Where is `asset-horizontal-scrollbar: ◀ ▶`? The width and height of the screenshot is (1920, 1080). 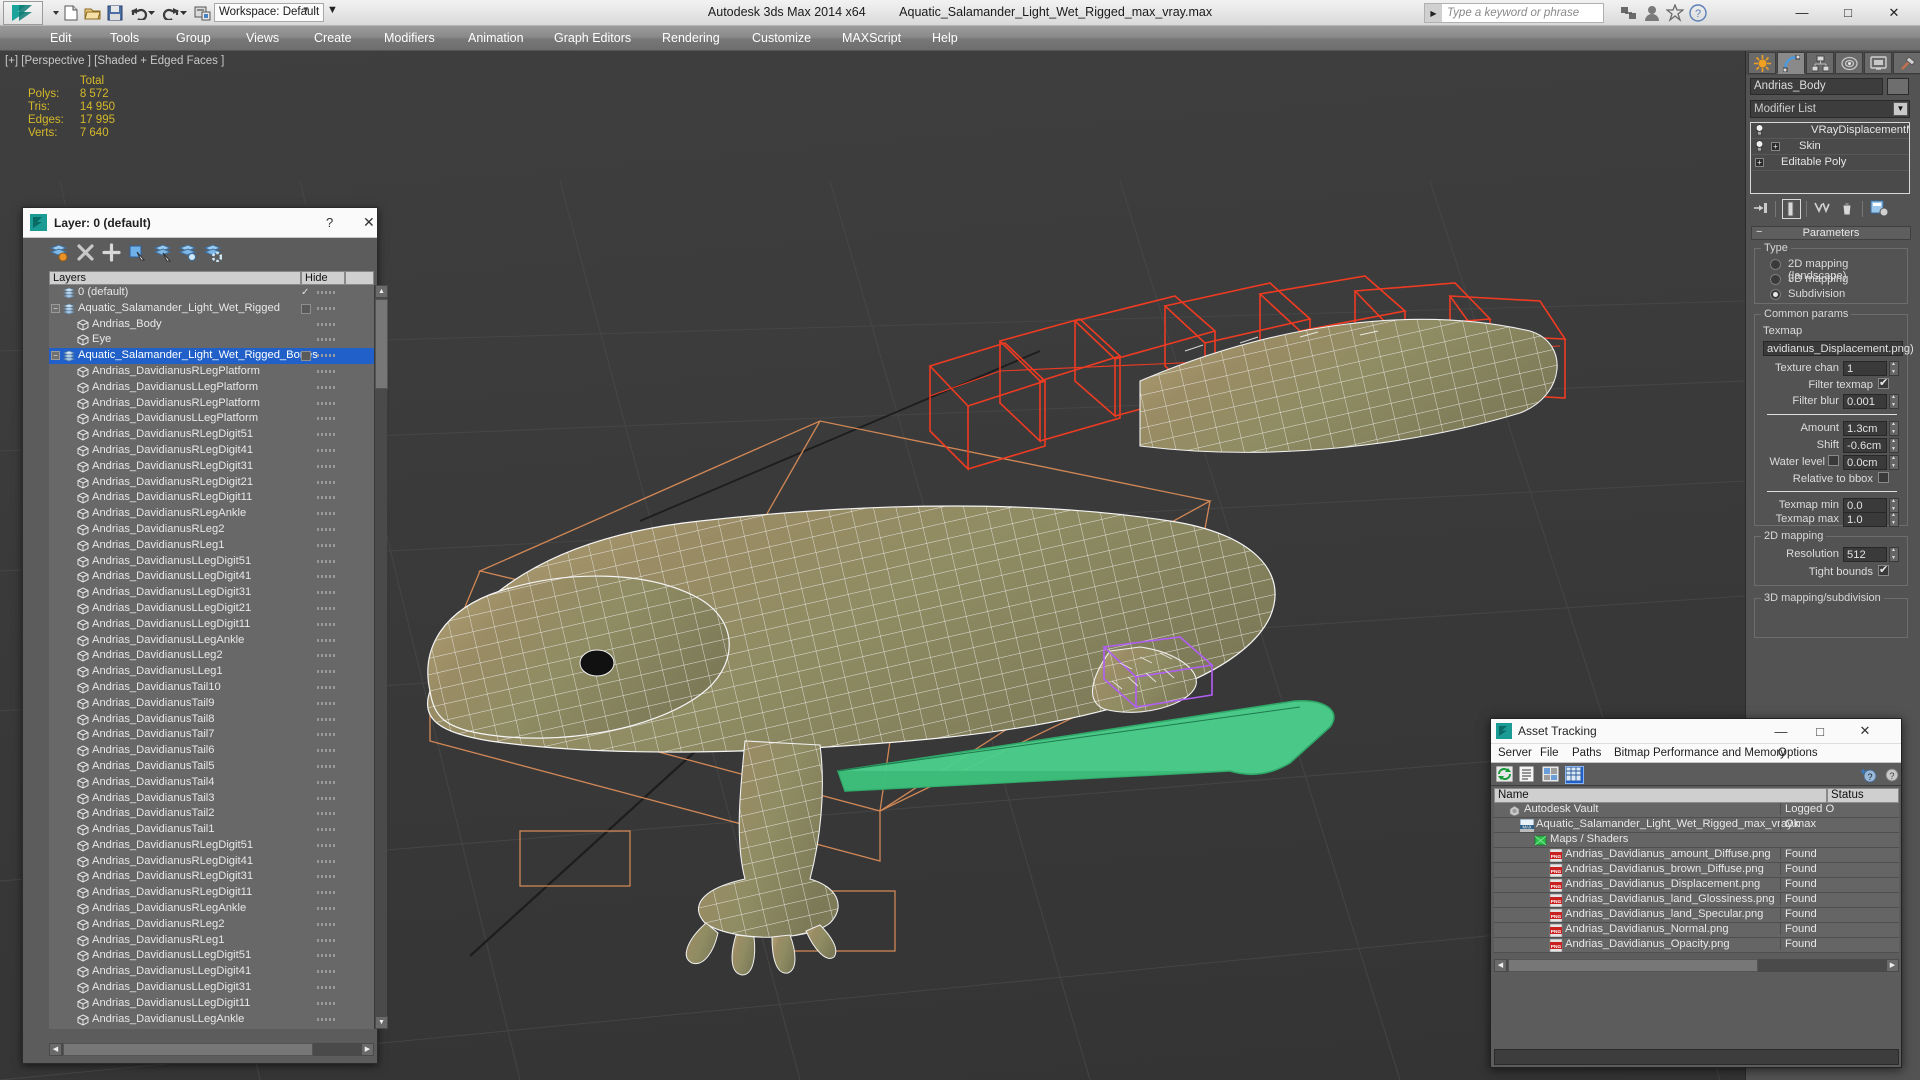 asset-horizontal-scrollbar: ◀ ▶ is located at coordinates (1696, 965).